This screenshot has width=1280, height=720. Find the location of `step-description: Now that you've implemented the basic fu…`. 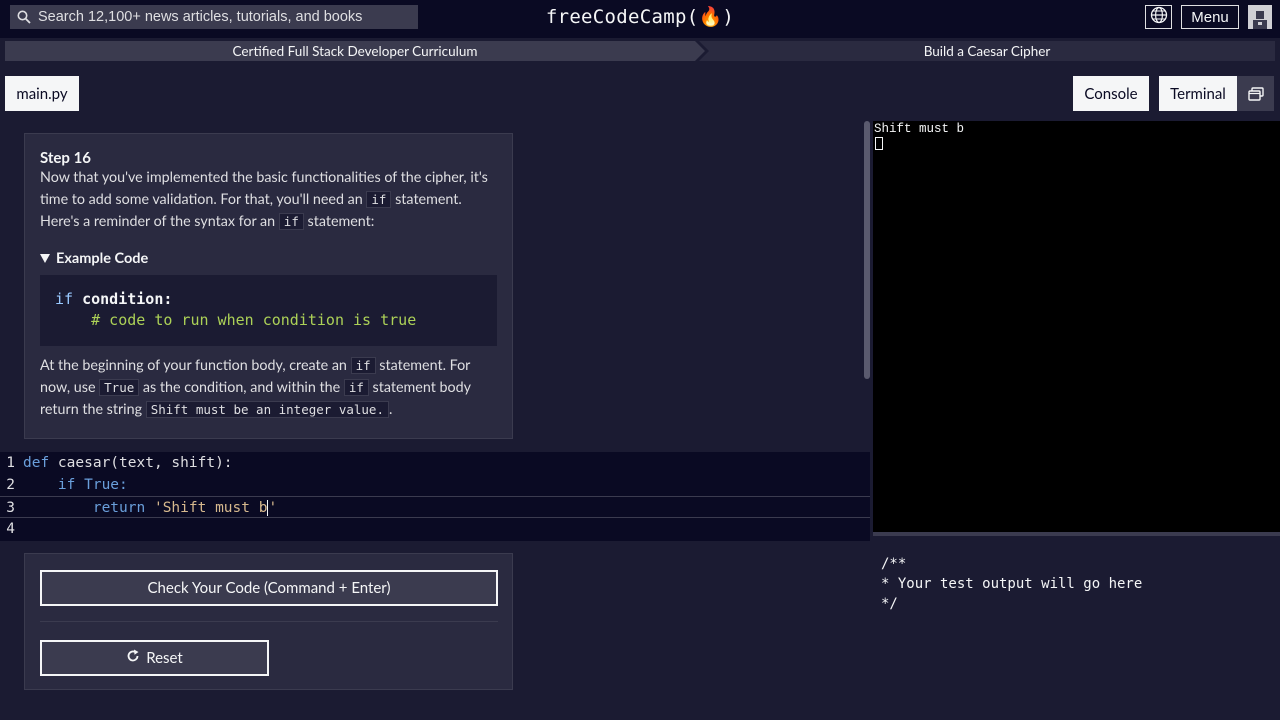

step-description: Now that you've implemented the basic fu… is located at coordinates (268, 200).